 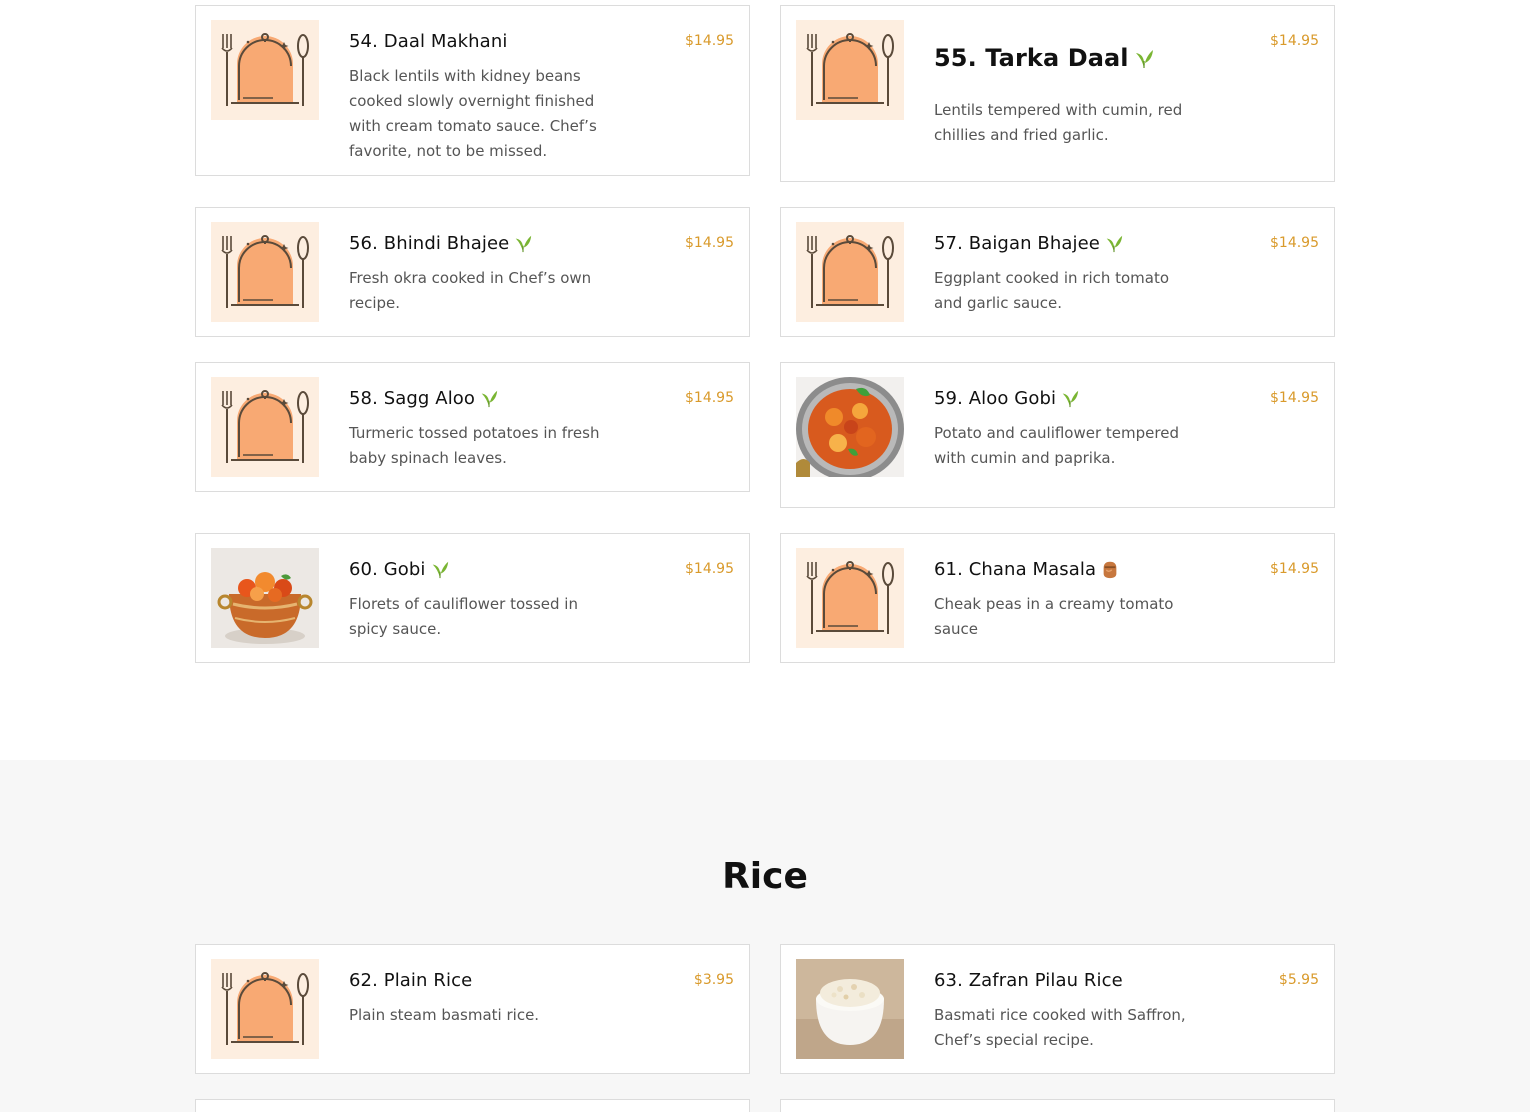 I want to click on dish-price: $5.95, so click(x=1298, y=980).